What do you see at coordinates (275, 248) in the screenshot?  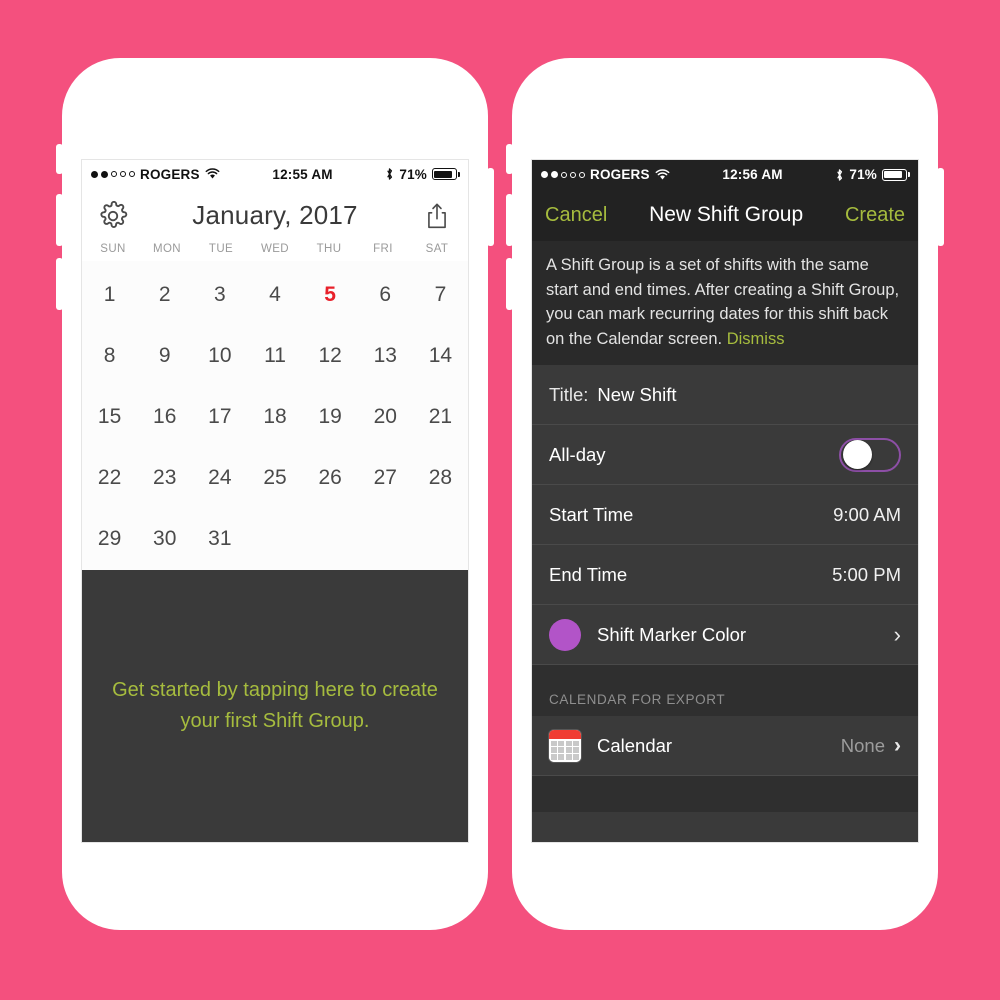 I see `weekday-label: WED` at bounding box center [275, 248].